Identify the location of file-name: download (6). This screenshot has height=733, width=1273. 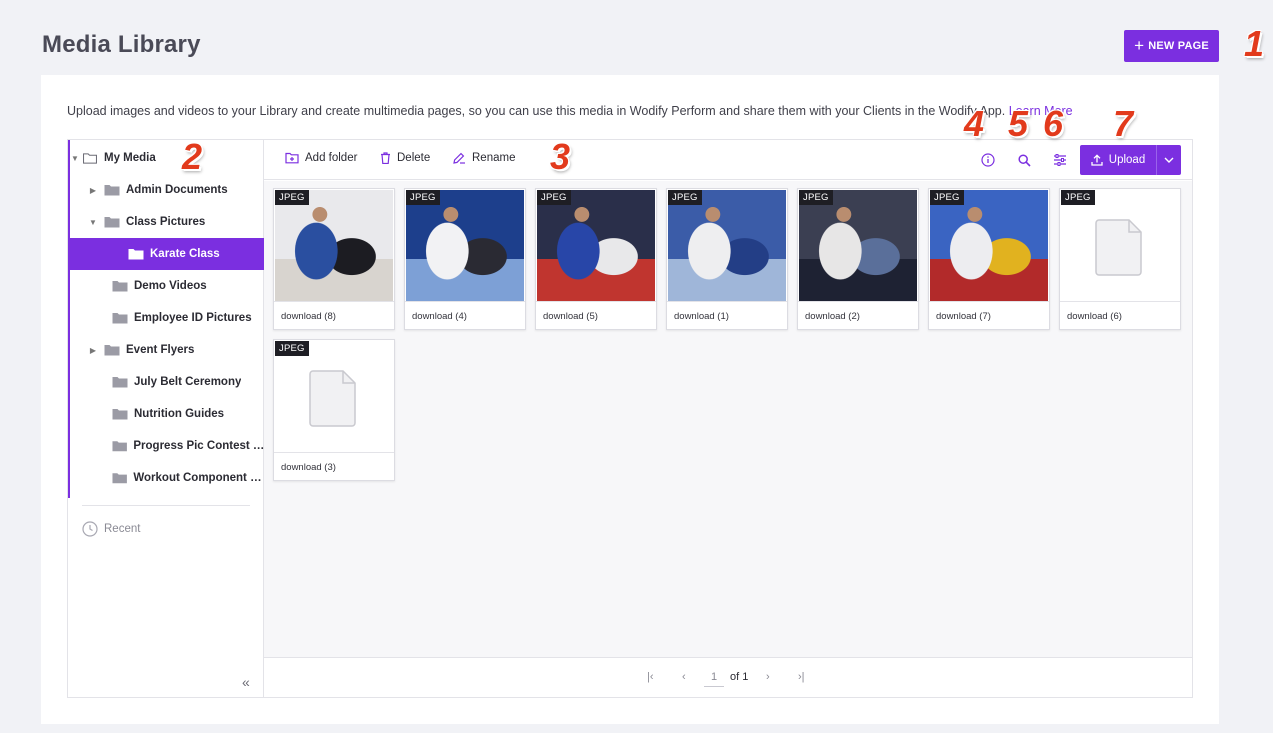
(1120, 315).